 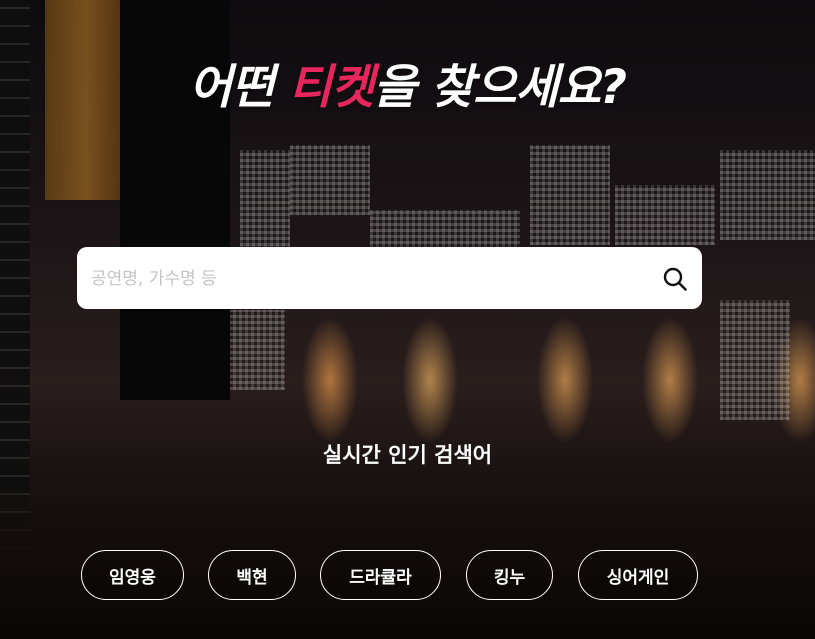 What do you see at coordinates (252, 575) in the screenshot?
I see `trending-tag: 백현` at bounding box center [252, 575].